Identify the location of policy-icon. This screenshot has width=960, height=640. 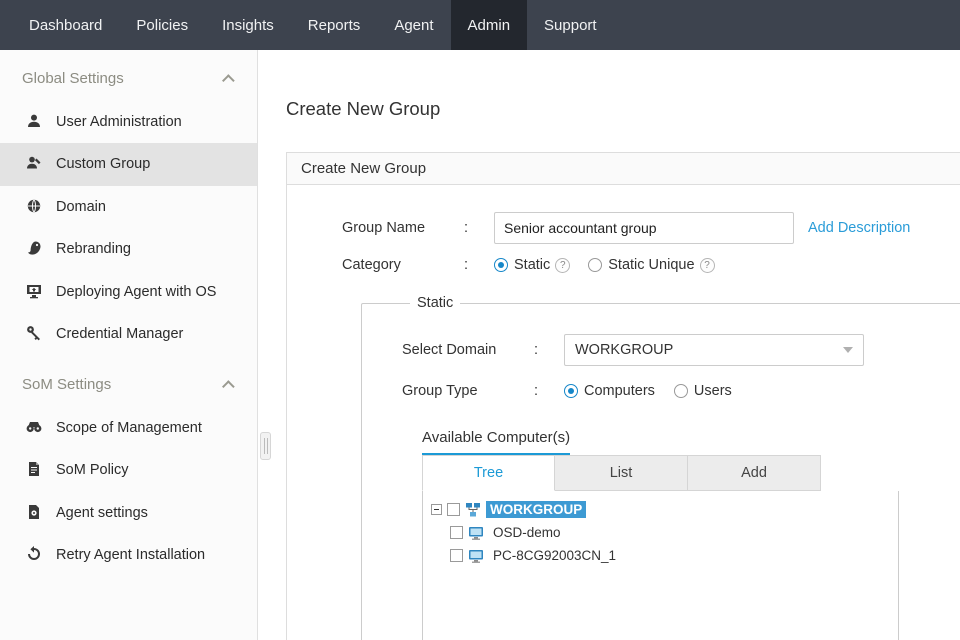
(34, 469).